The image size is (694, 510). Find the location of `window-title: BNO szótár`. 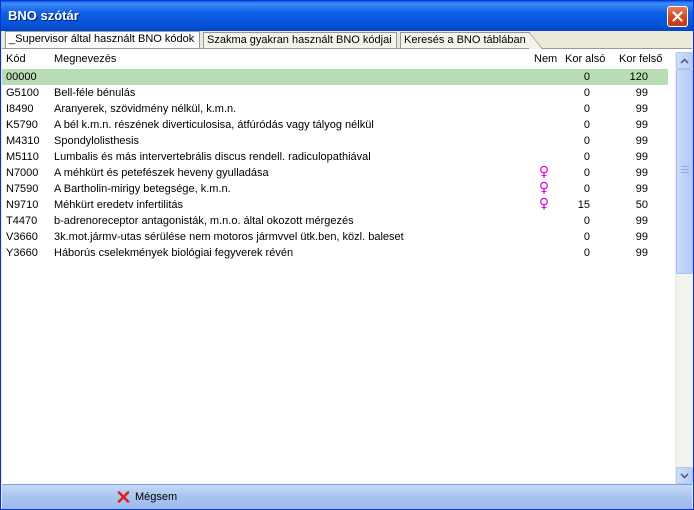

window-title: BNO szótár is located at coordinates (43, 15).